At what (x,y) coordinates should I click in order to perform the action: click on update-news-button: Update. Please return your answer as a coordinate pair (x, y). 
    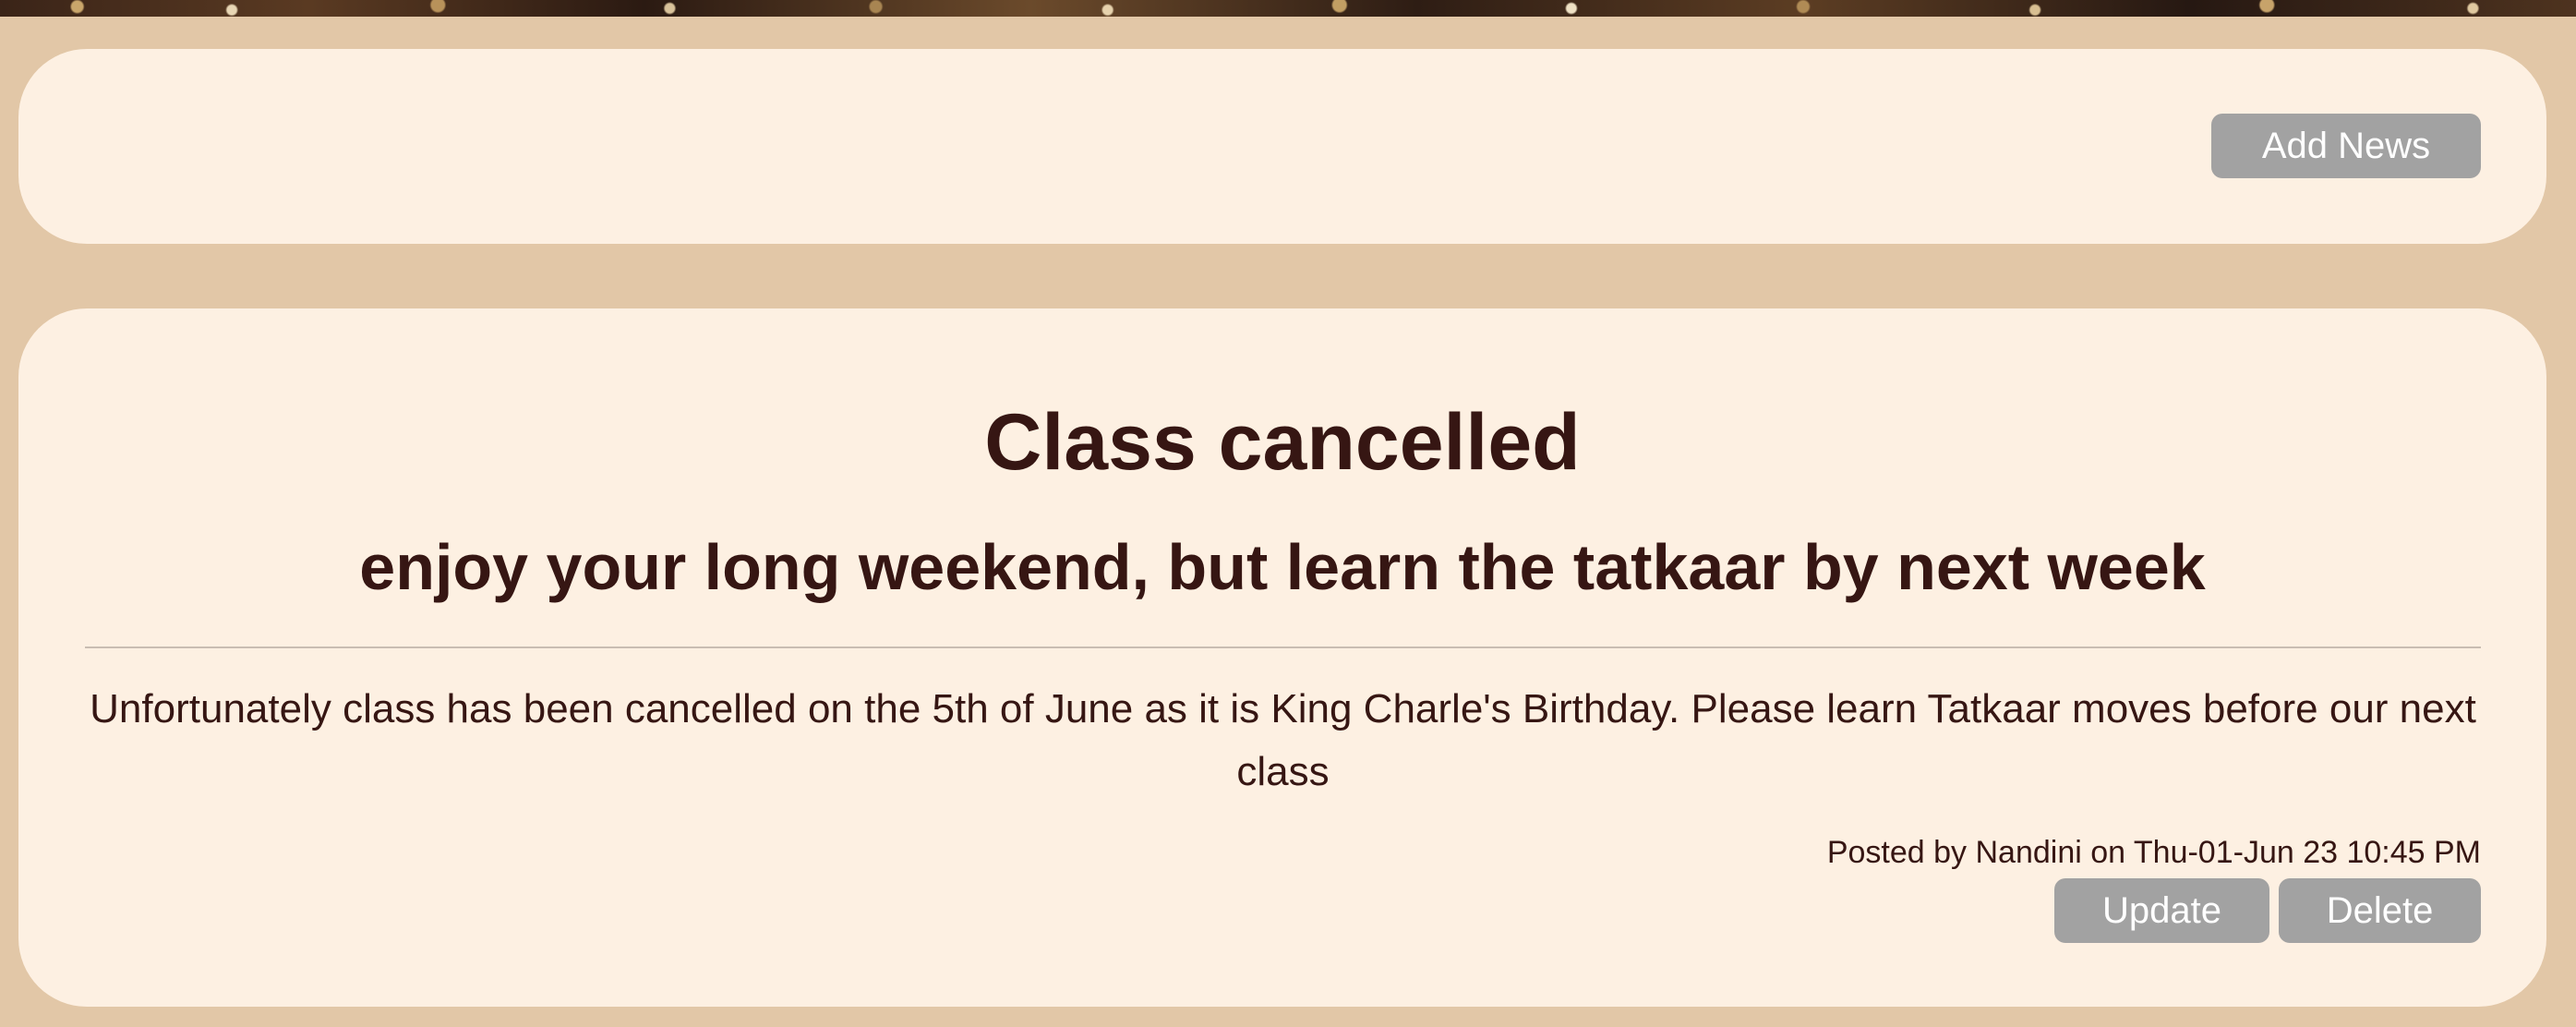
    Looking at the image, I should click on (2161, 911).